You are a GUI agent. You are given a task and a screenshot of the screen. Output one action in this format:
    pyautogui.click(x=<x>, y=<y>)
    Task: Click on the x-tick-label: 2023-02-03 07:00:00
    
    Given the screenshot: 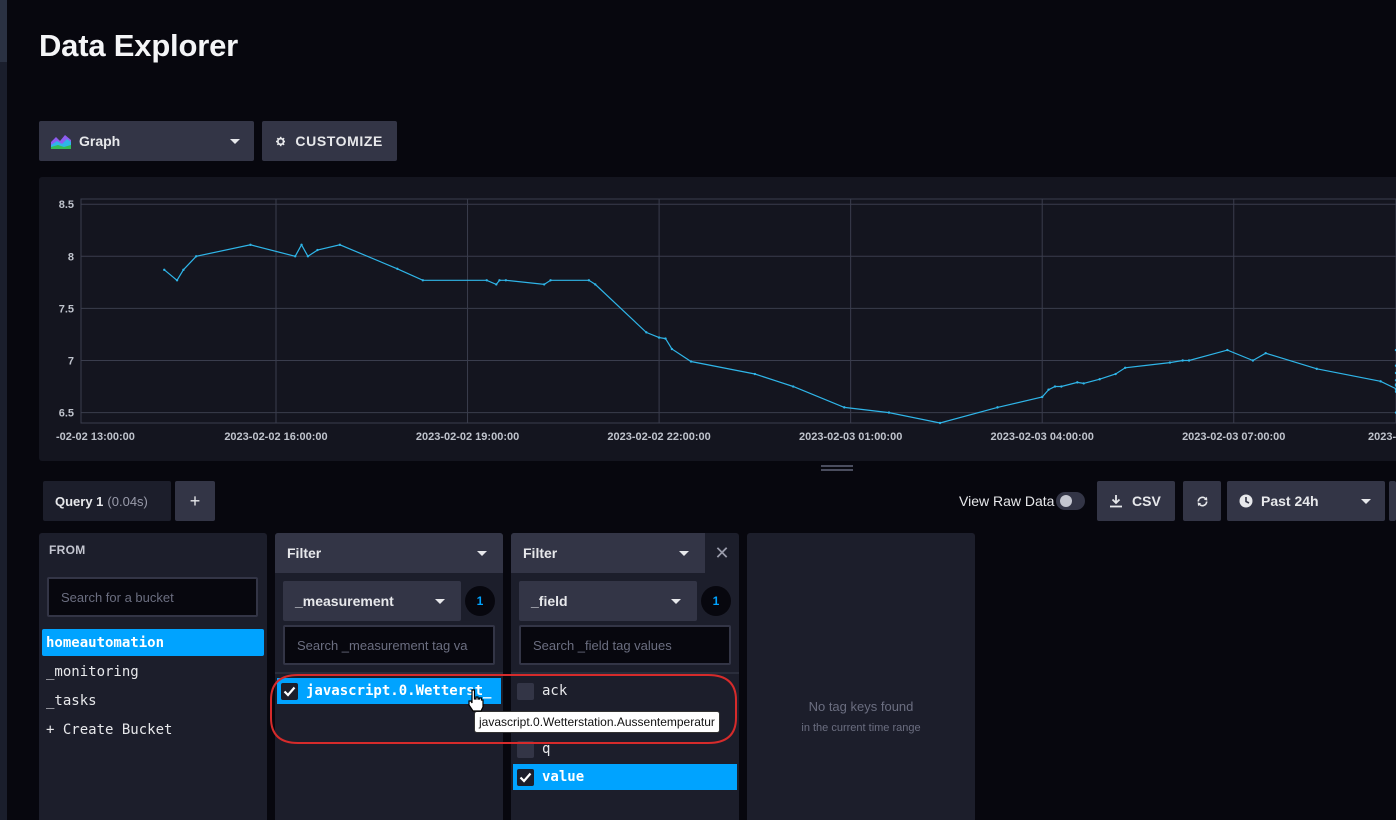 What is the action you would take?
    pyautogui.click(x=1233, y=437)
    